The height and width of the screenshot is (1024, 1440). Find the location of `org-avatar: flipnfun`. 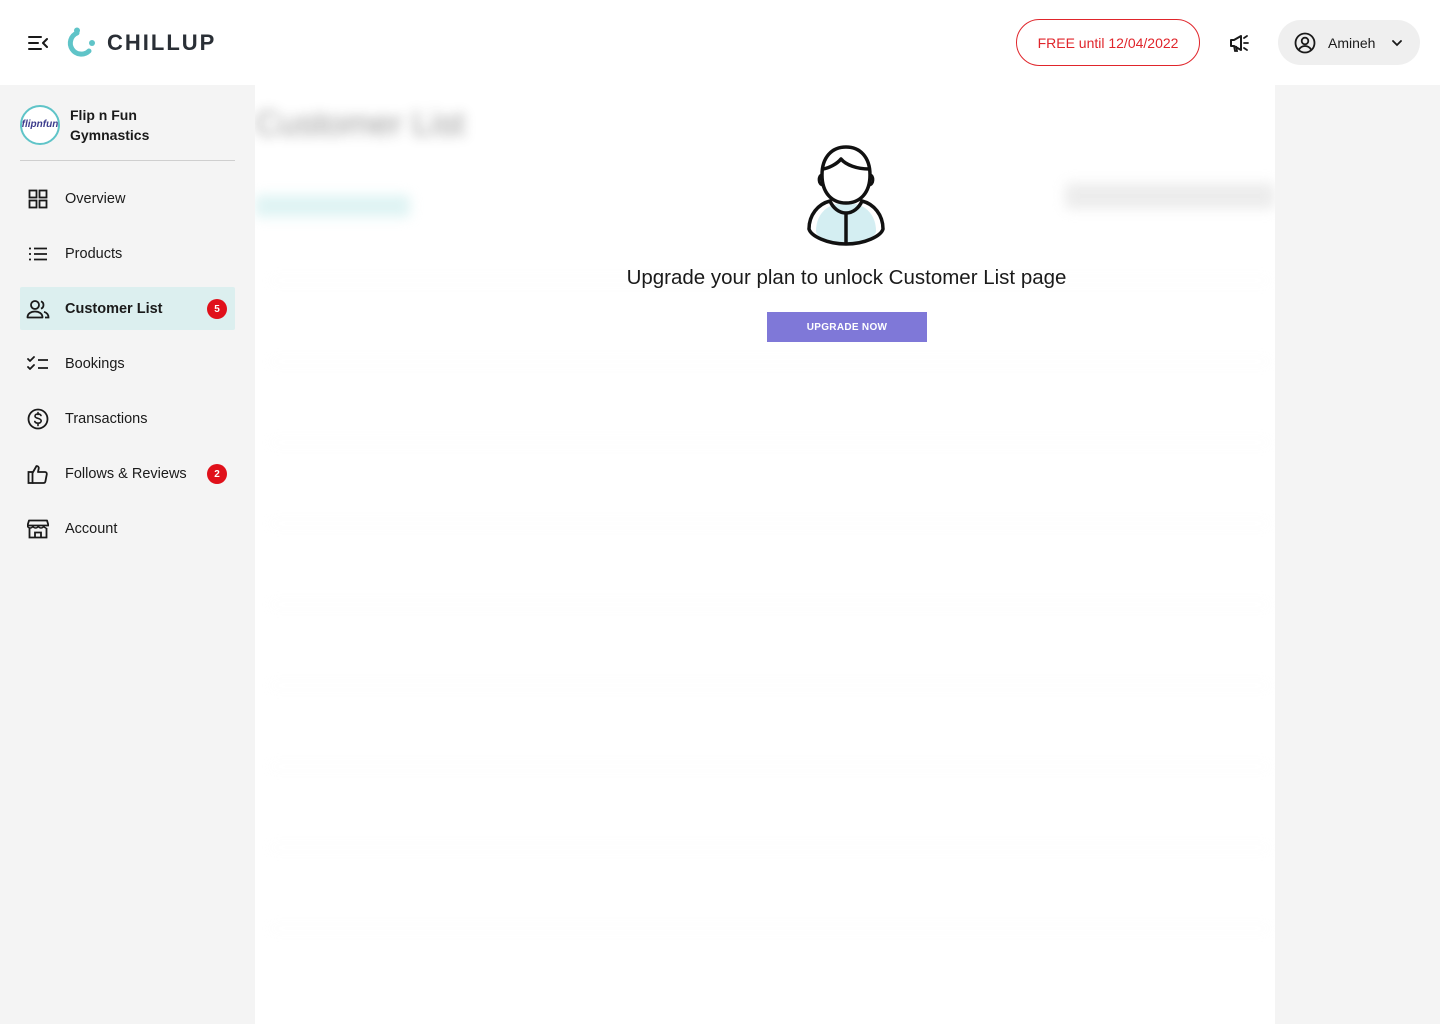

org-avatar: flipnfun is located at coordinates (40, 124).